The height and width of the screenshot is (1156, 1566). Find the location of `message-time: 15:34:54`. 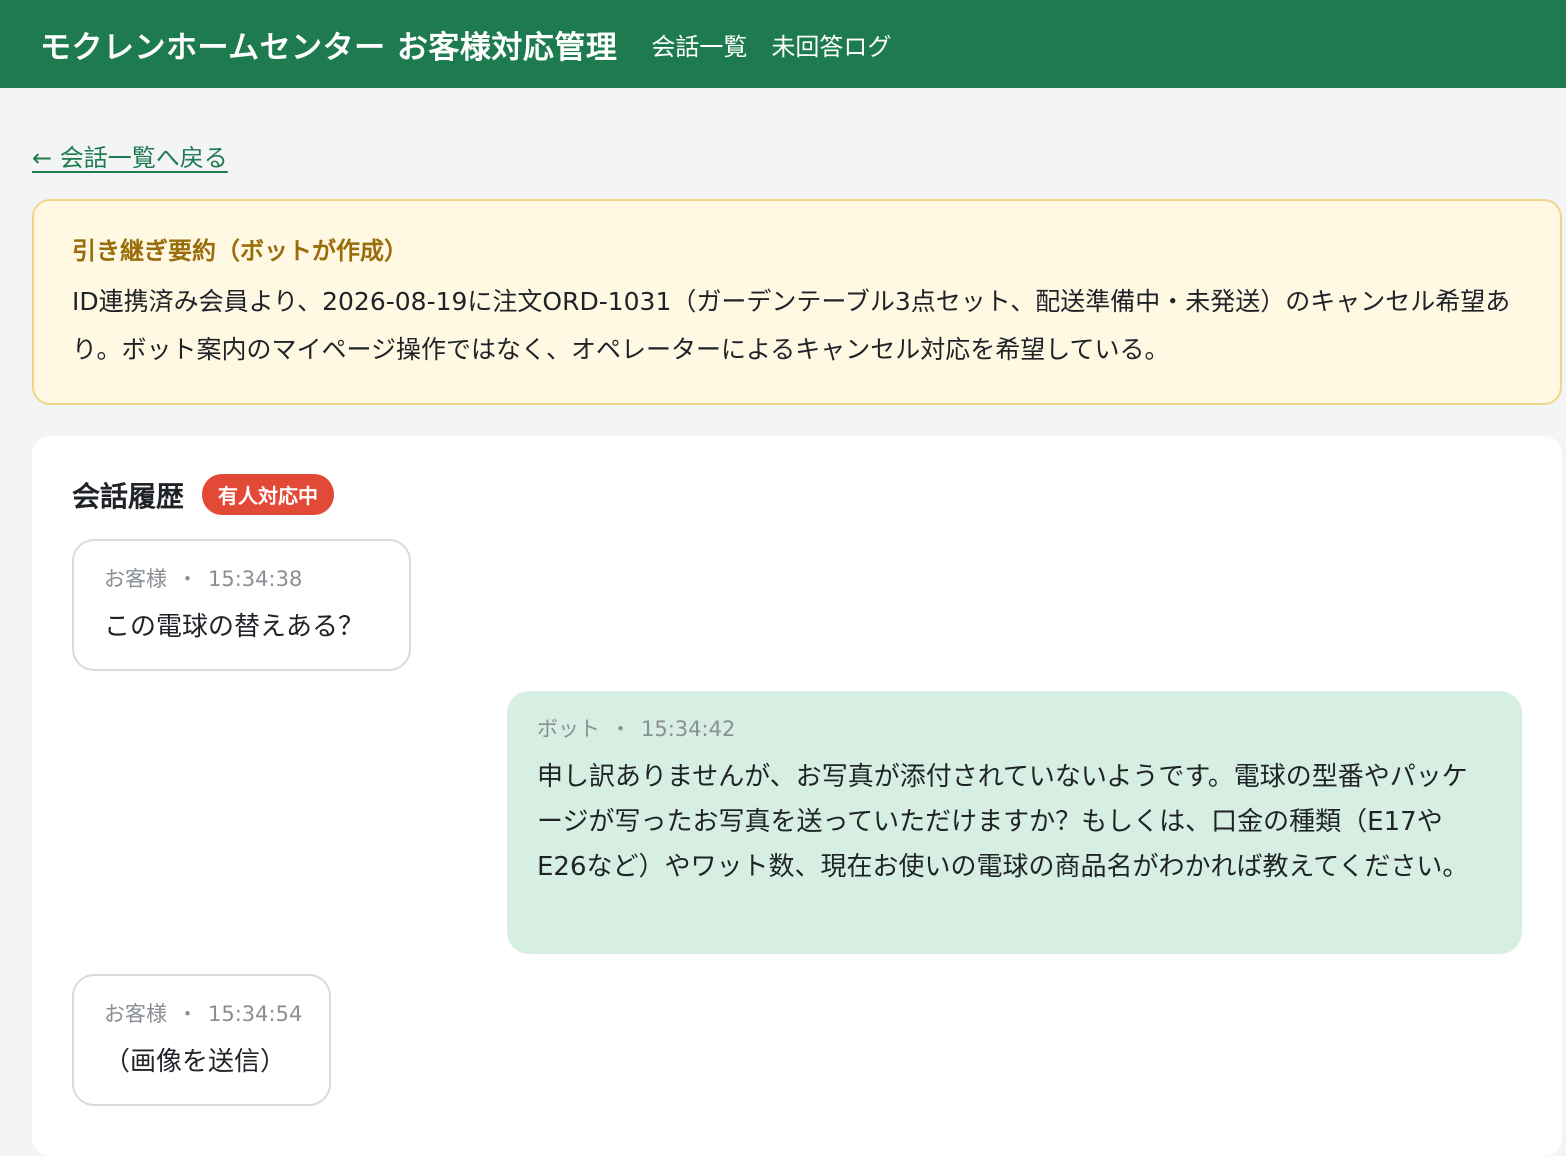

message-time: 15:34:54 is located at coordinates (255, 1014).